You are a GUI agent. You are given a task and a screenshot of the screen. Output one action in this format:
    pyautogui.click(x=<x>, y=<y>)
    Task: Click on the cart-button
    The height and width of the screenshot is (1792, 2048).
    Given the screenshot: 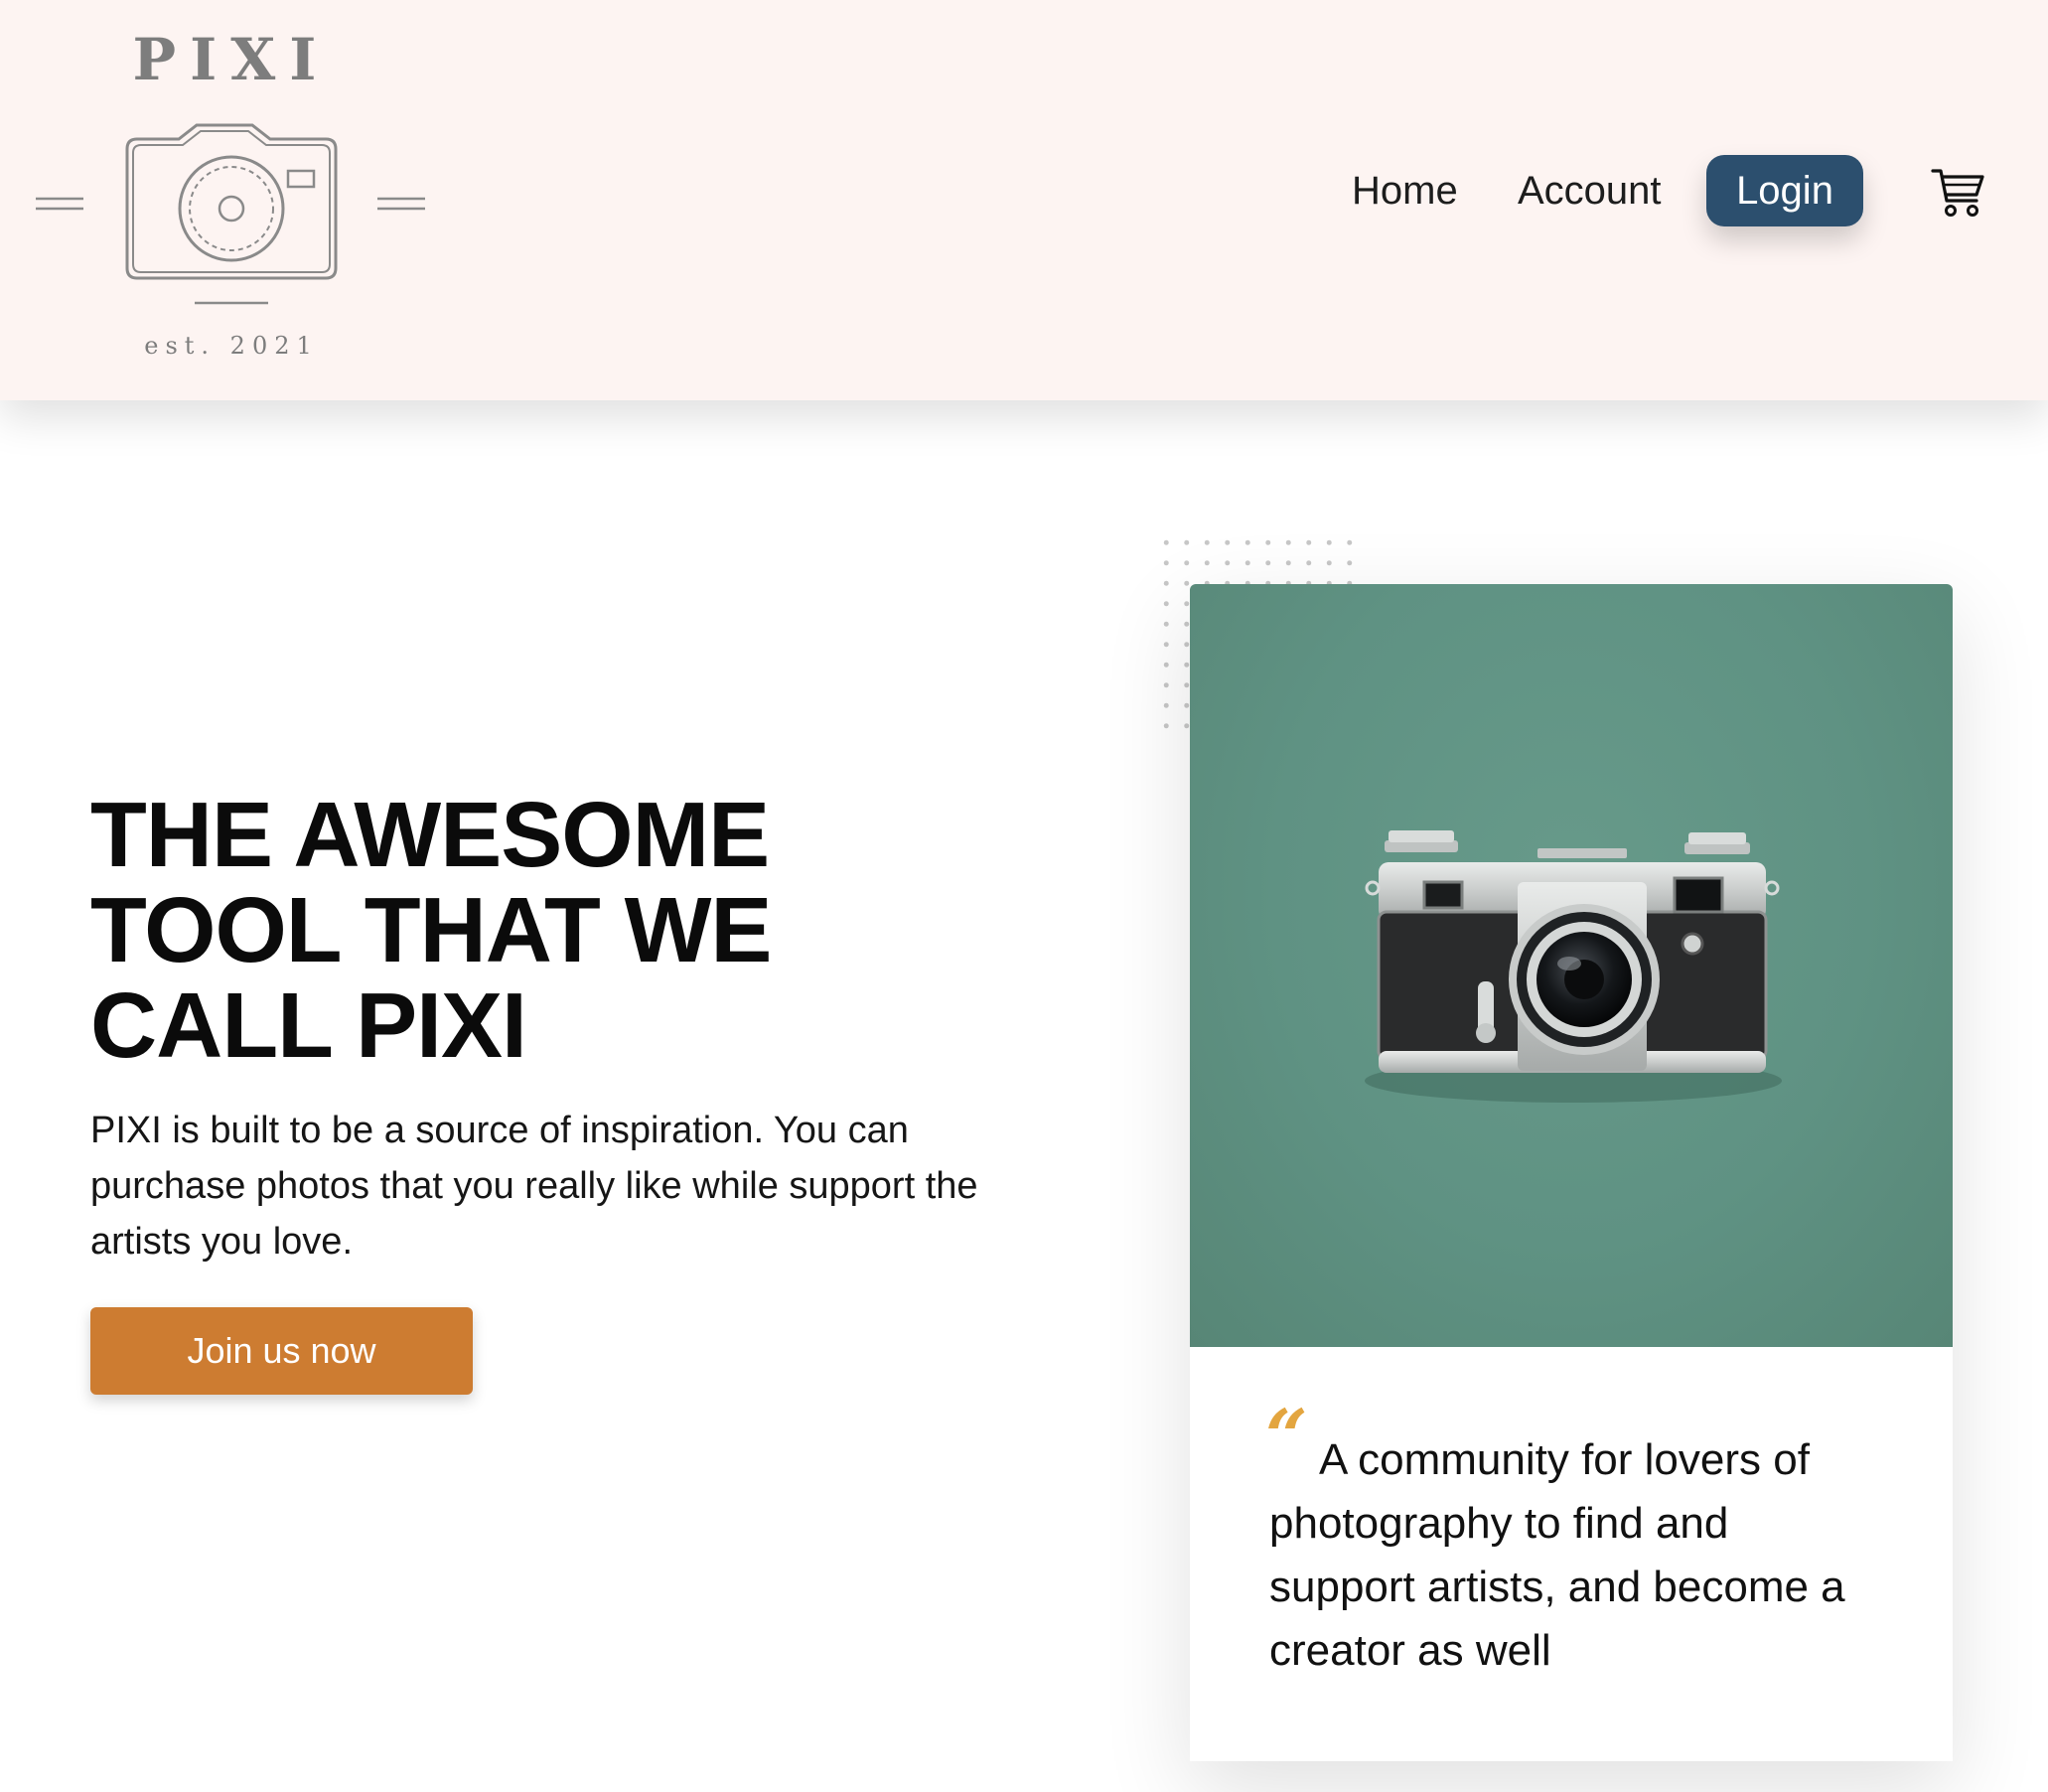 What is the action you would take?
    pyautogui.click(x=1958, y=193)
    